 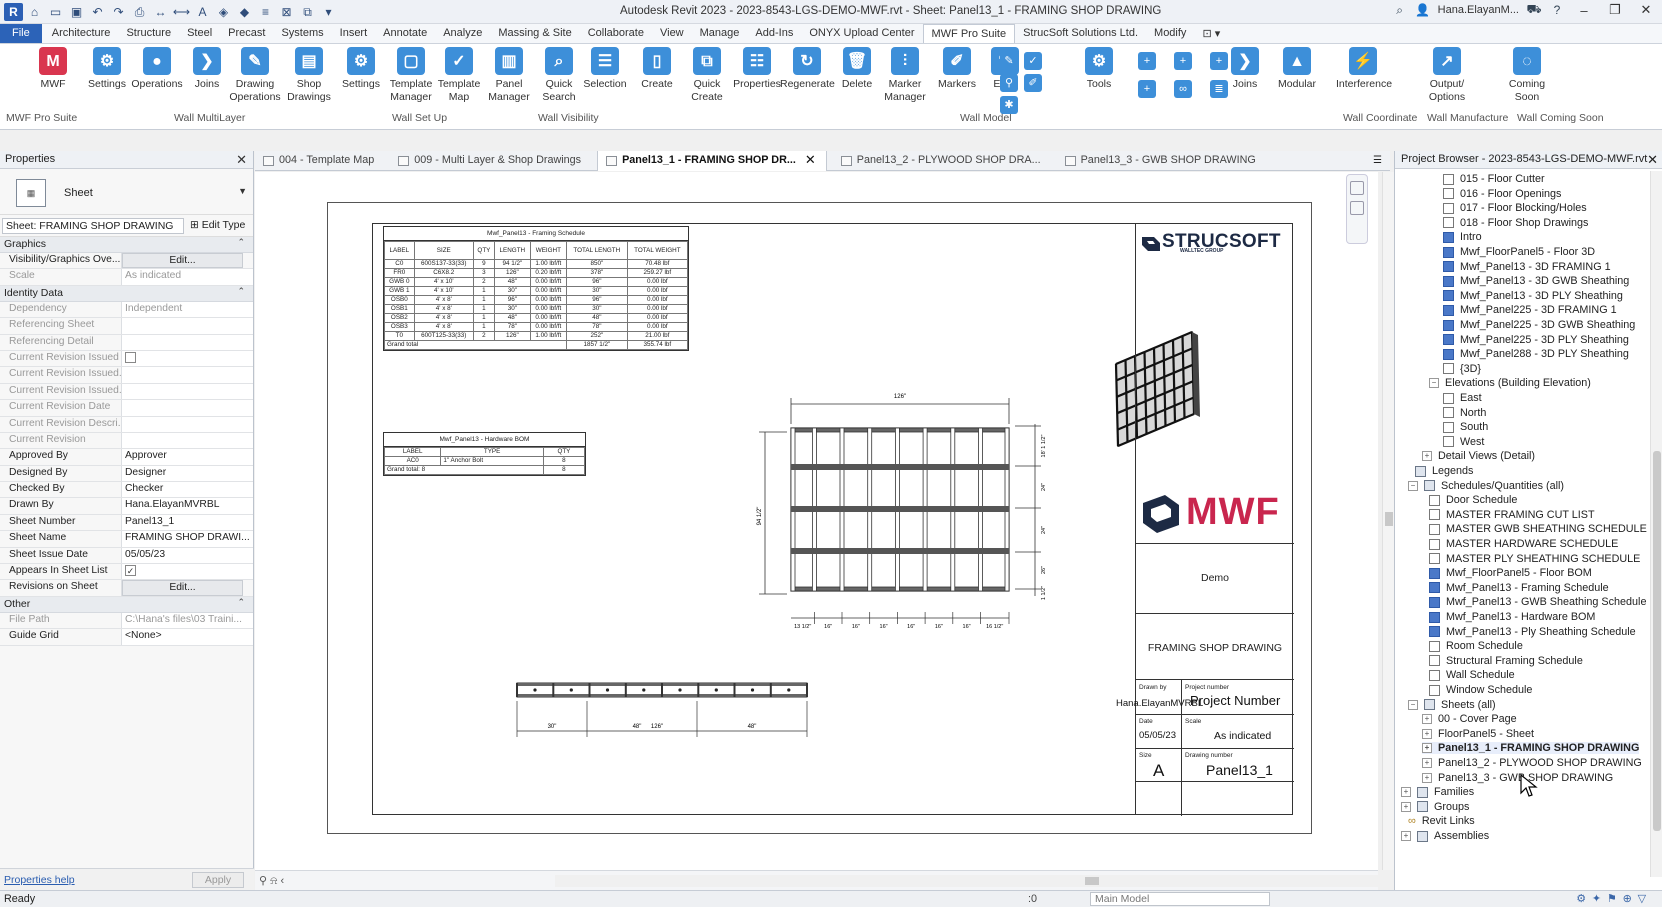 I want to click on tree-item: MASTER FRAMING CUT LIST, so click(x=1512, y=515).